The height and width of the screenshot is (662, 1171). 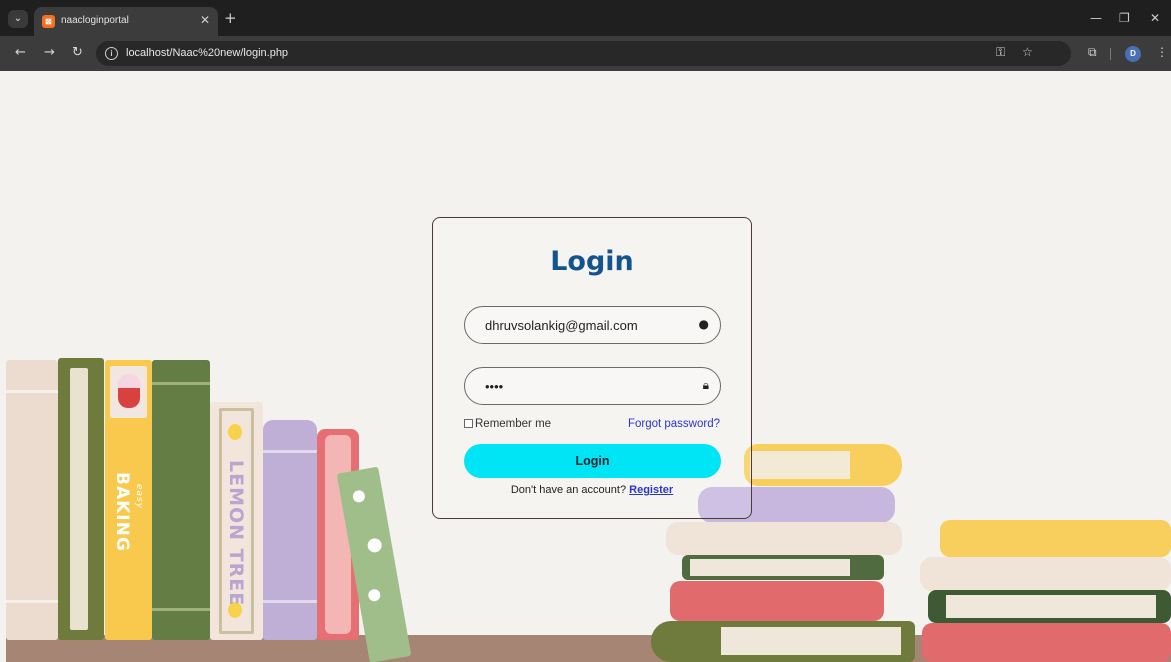 What do you see at coordinates (1055, 538) in the screenshot?
I see `stack2-yellow` at bounding box center [1055, 538].